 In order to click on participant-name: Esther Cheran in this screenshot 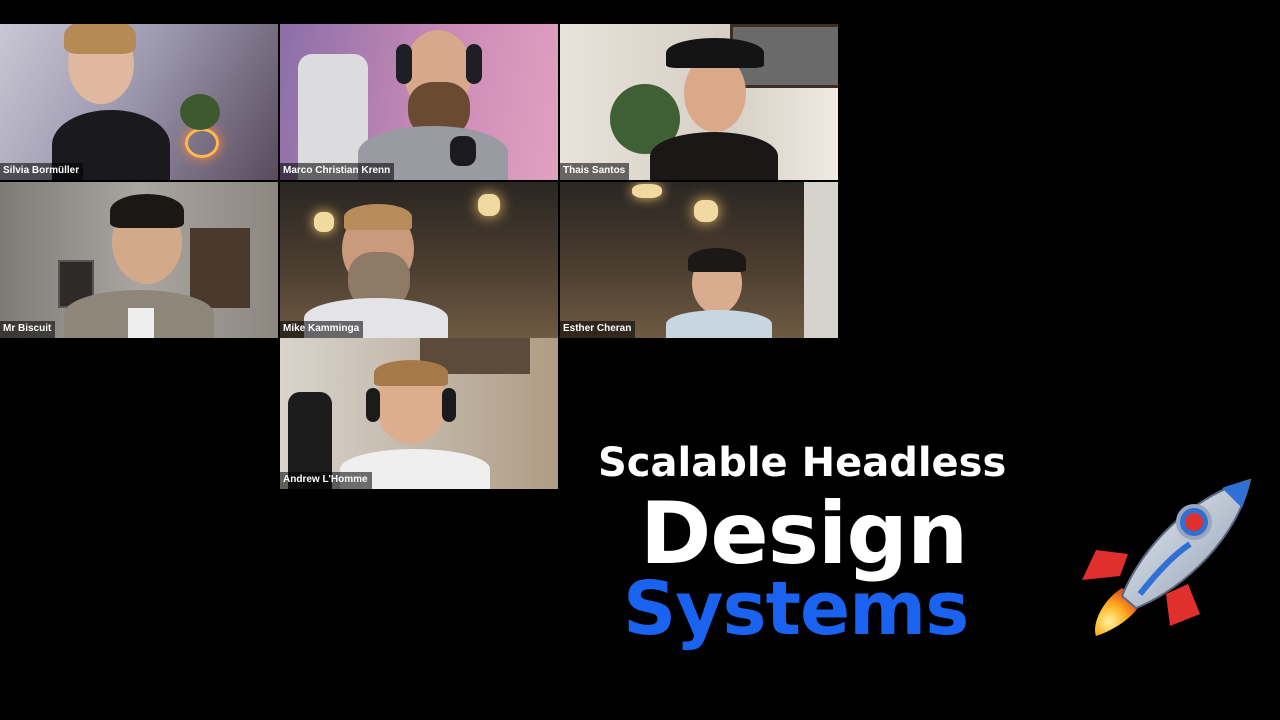, I will do `click(598, 329)`.